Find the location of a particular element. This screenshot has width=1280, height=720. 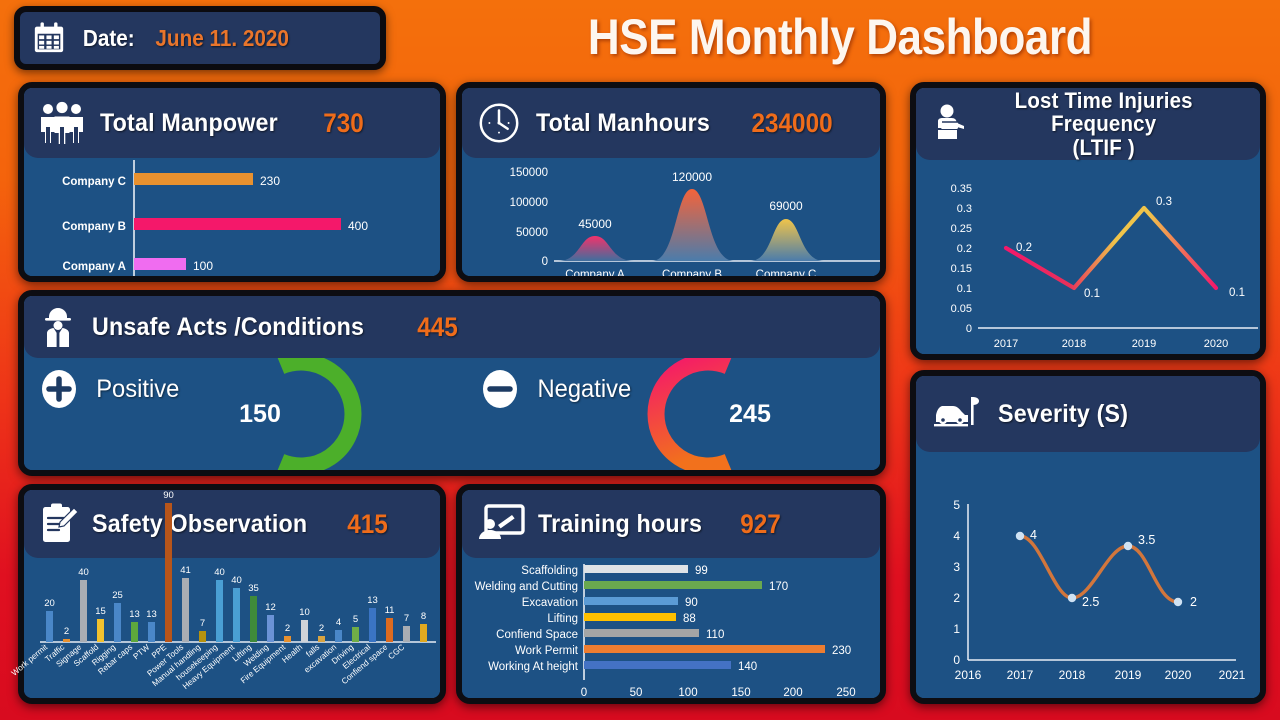

svg-text: 100000 is located at coordinates (529, 203).